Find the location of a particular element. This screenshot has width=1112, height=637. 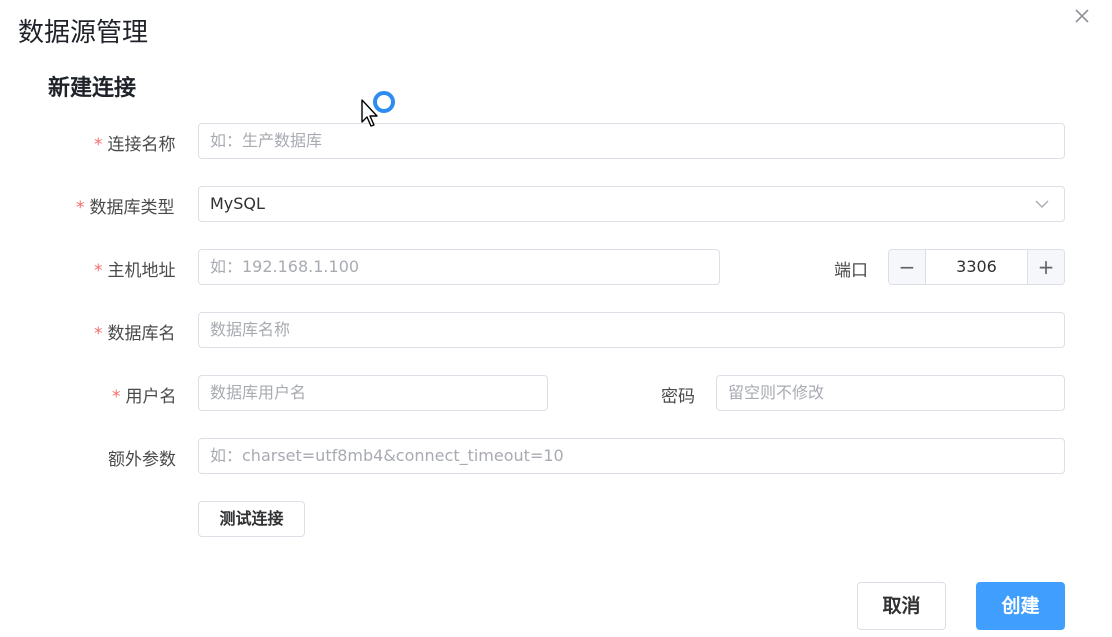

cancel-button: 取消 is located at coordinates (901, 606).